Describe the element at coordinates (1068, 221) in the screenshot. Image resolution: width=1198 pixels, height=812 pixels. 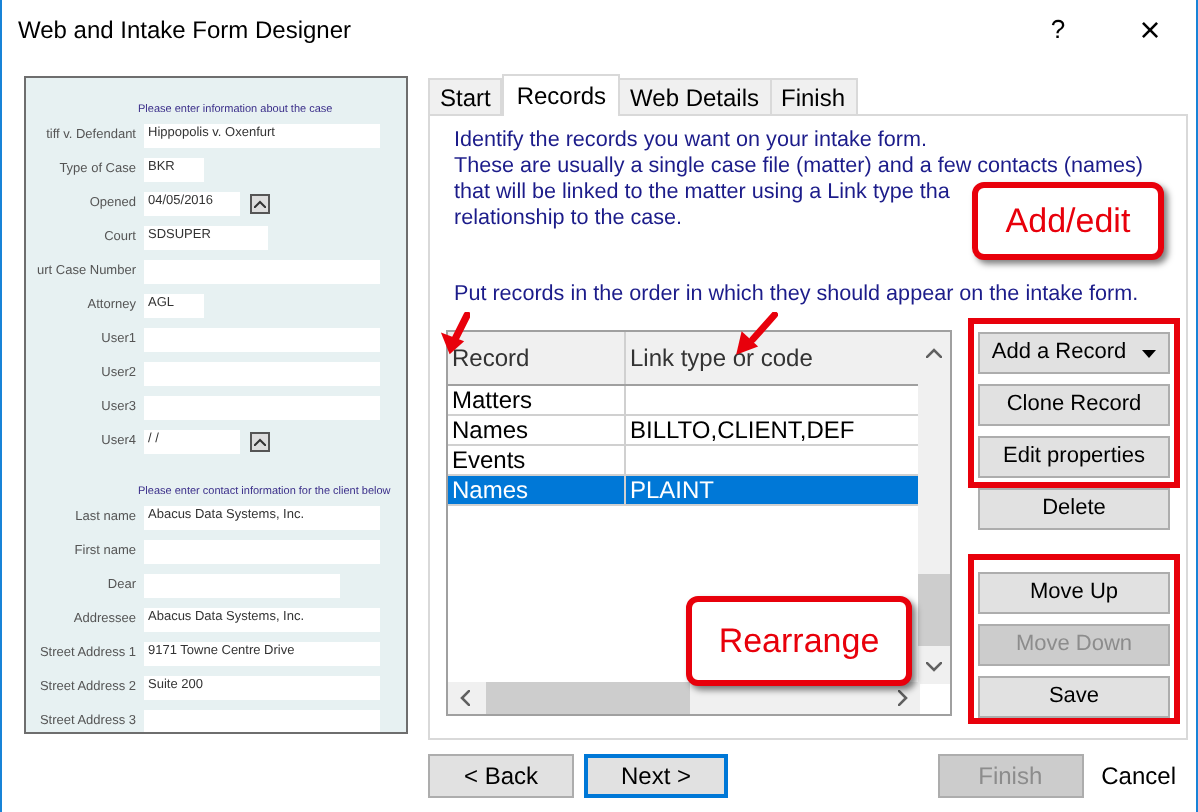
I see `callout-label: Add/edit` at that location.